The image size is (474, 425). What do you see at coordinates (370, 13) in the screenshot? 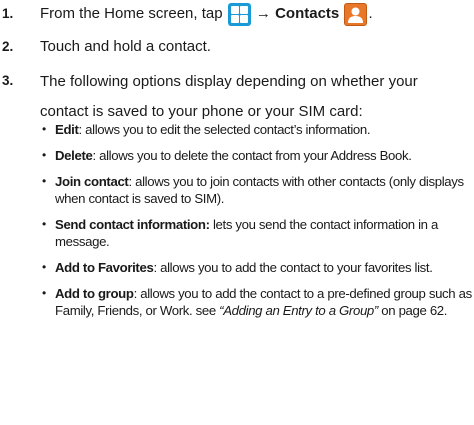
I see `step-1-suffix: .` at bounding box center [370, 13].